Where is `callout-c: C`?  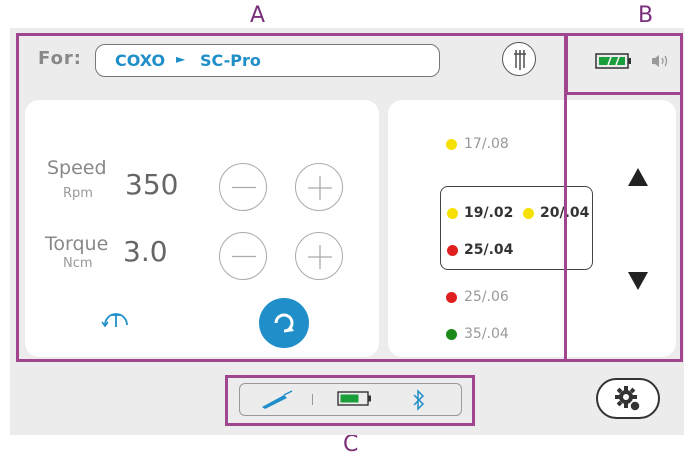
callout-c: C is located at coordinates (351, 444).